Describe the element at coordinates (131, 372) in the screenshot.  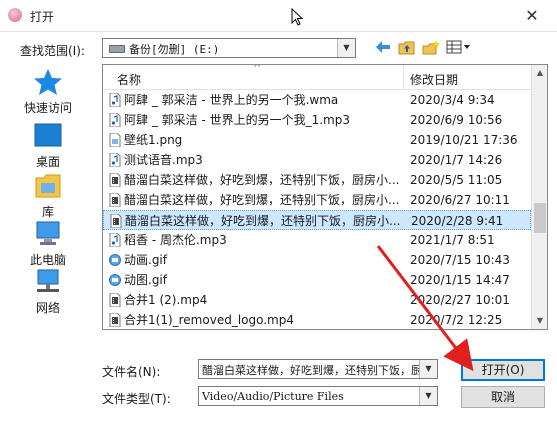
I see `filename-label: 文件名(N):` at that location.